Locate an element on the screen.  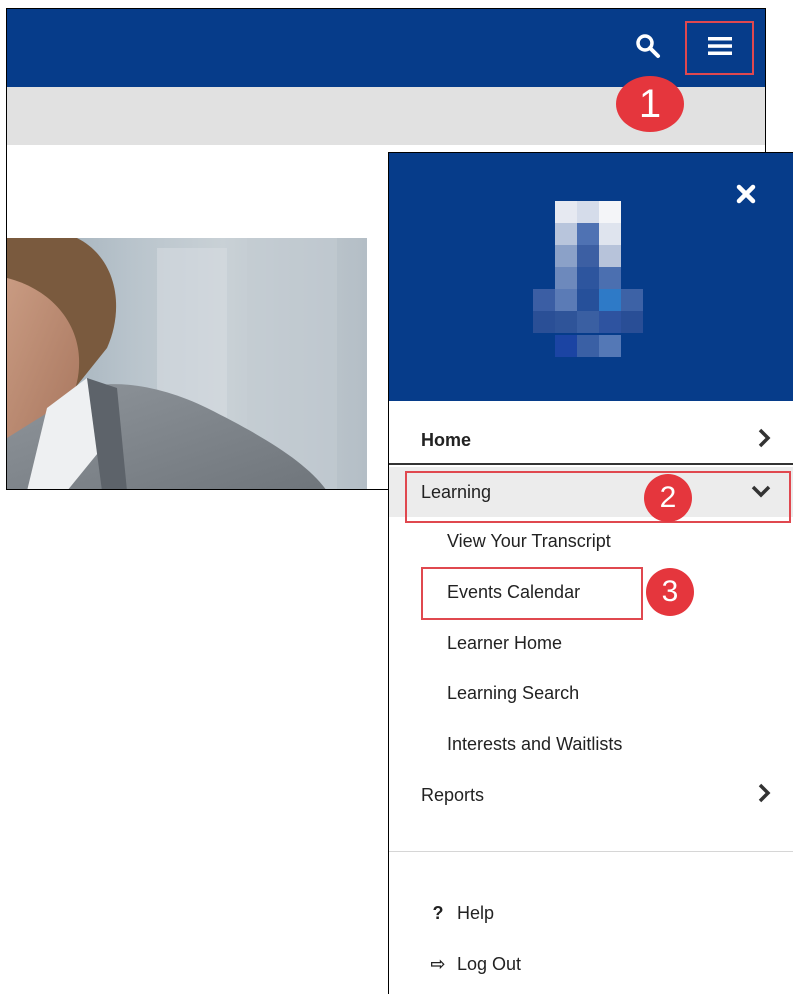
submenu-learning-search: Learning Search is located at coordinates (513, 693).